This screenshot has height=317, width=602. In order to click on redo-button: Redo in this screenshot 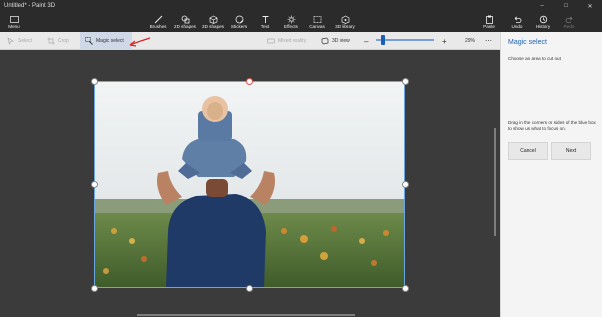, I will do `click(569, 22)`.